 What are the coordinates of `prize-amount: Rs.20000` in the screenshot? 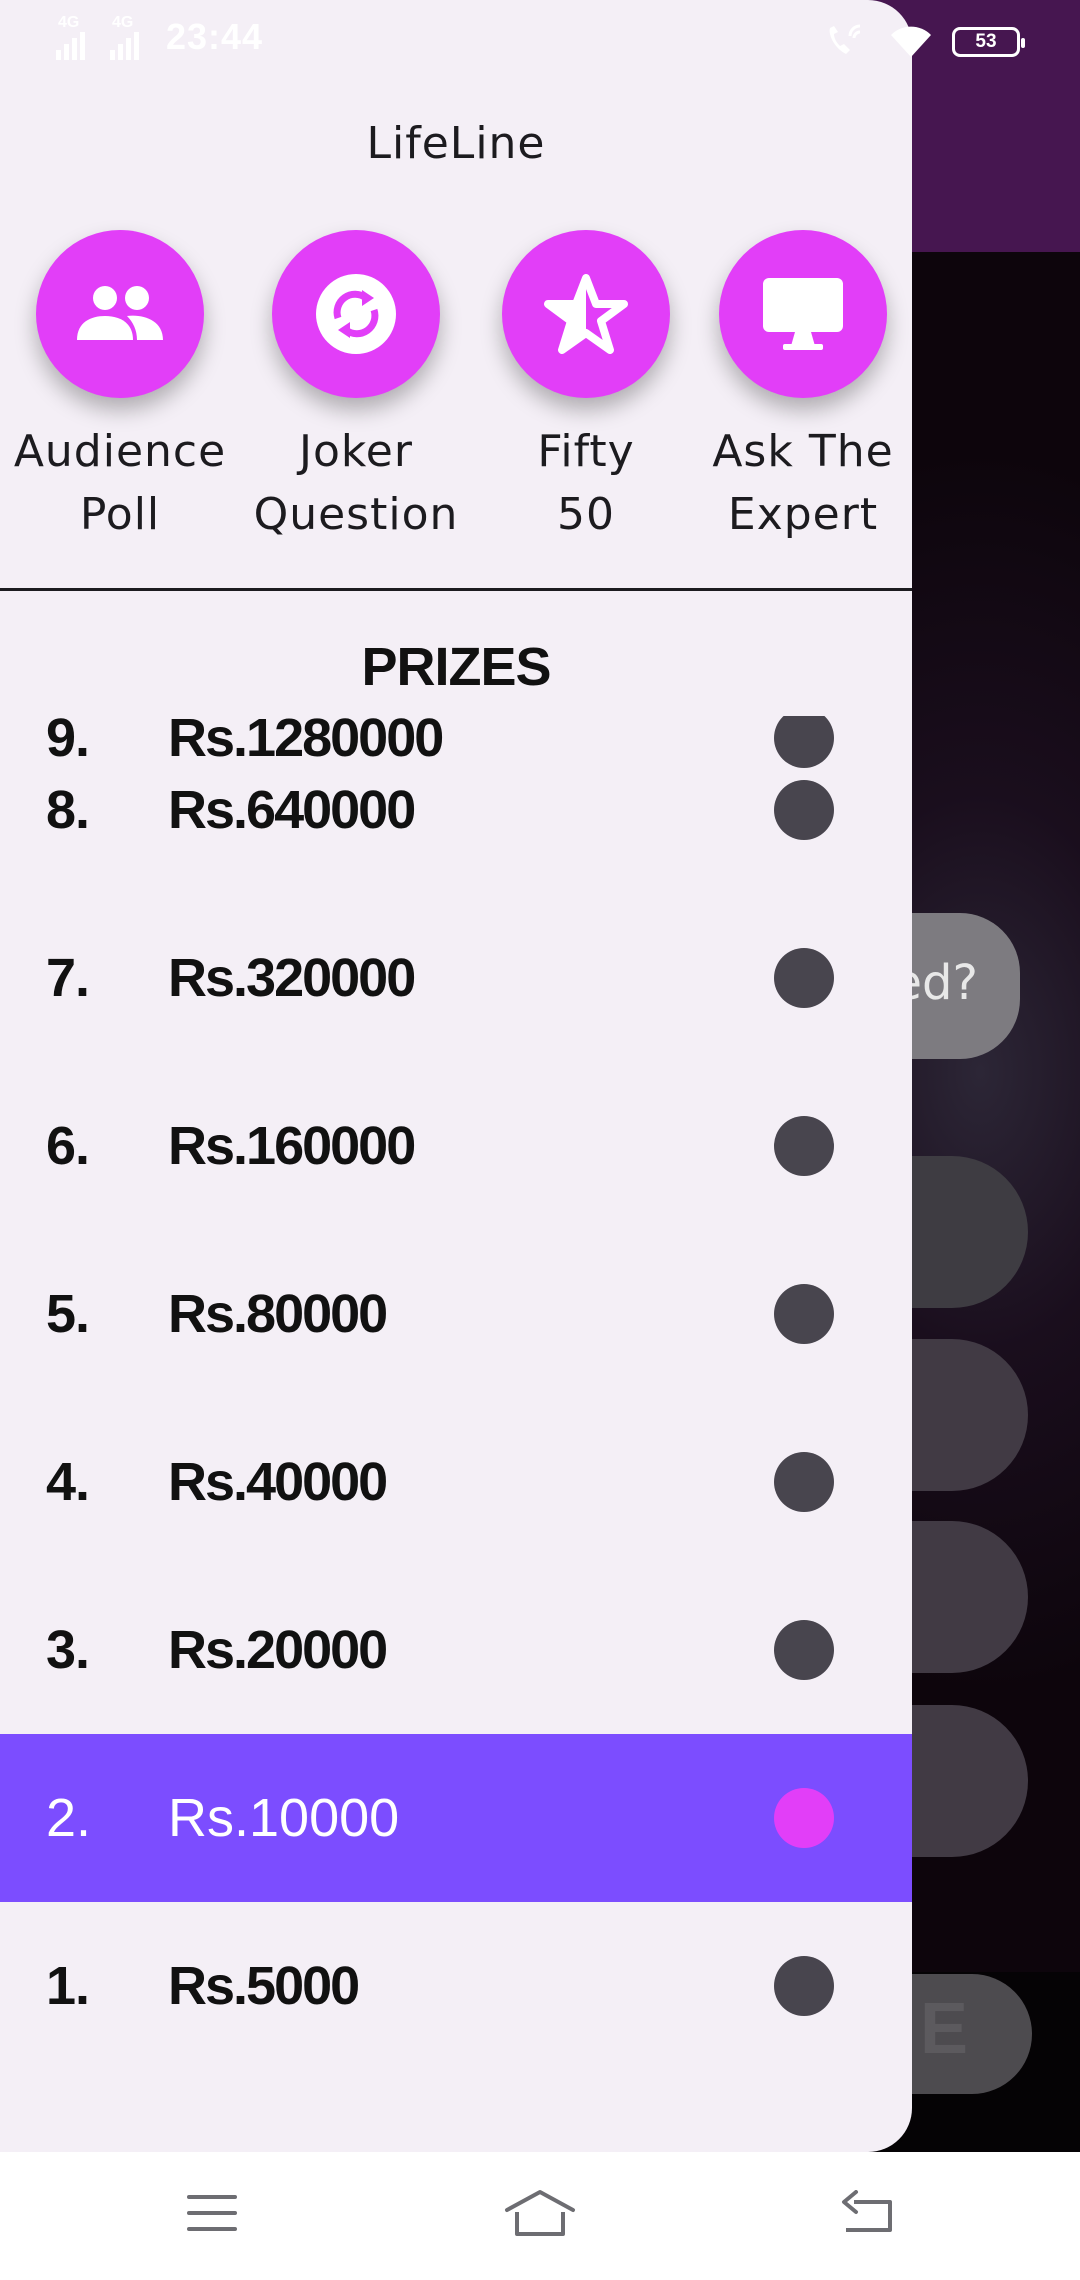 It's located at (278, 1650).